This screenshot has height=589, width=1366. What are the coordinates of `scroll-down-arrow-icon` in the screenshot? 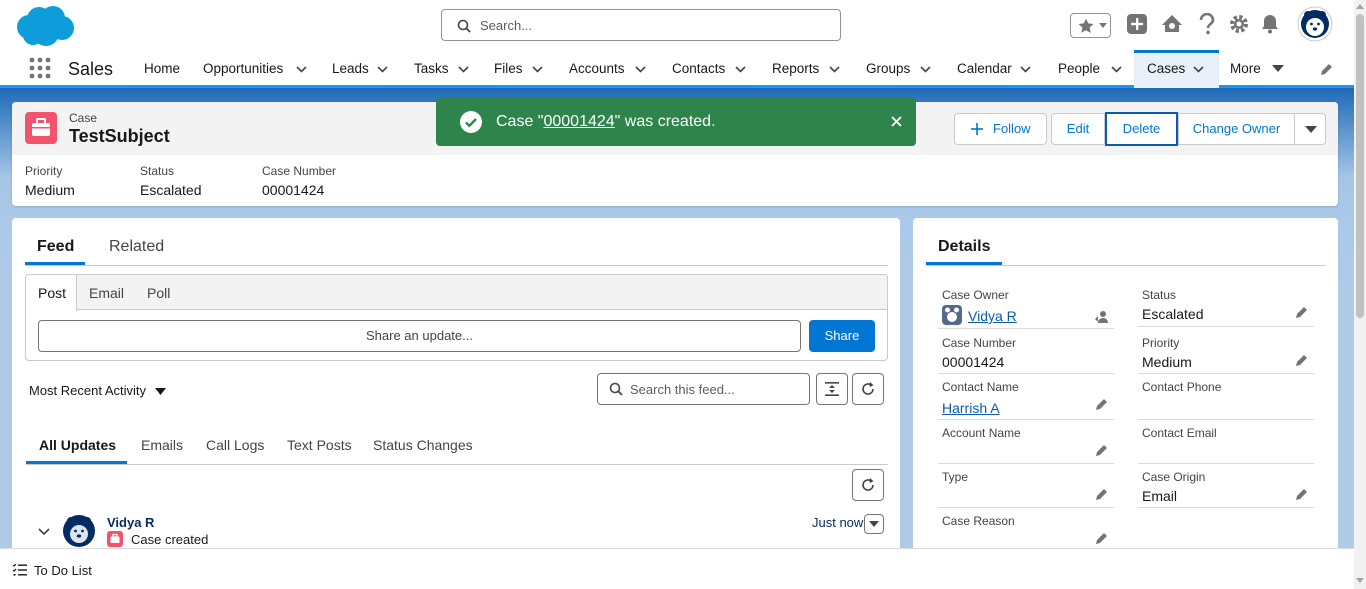 It's located at (1360, 581).